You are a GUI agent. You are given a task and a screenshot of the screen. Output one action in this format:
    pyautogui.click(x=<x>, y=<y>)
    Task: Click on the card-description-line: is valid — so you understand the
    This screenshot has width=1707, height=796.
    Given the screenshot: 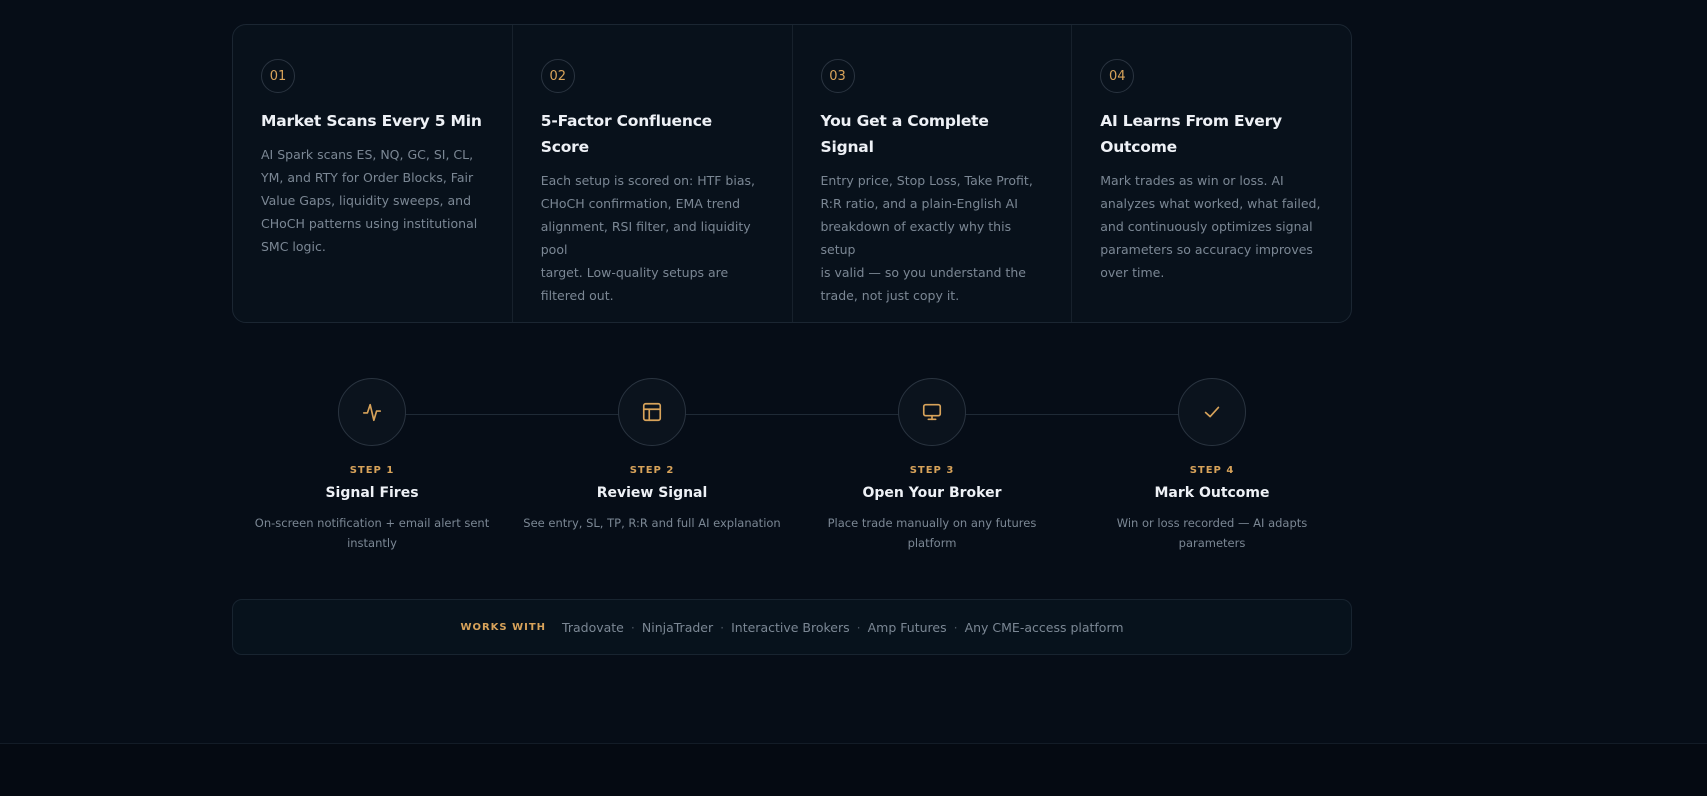 What is the action you would take?
    pyautogui.click(x=923, y=272)
    